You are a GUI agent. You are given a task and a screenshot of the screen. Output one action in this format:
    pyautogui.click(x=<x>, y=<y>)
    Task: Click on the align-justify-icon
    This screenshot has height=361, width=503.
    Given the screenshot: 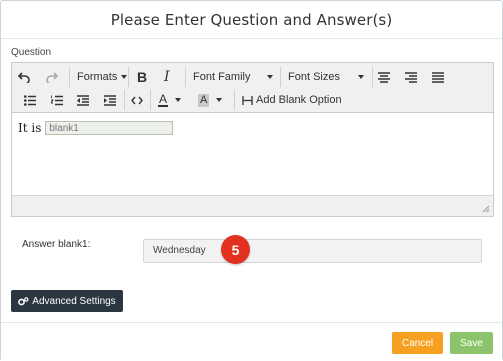 What is the action you would take?
    pyautogui.click(x=438, y=77)
    